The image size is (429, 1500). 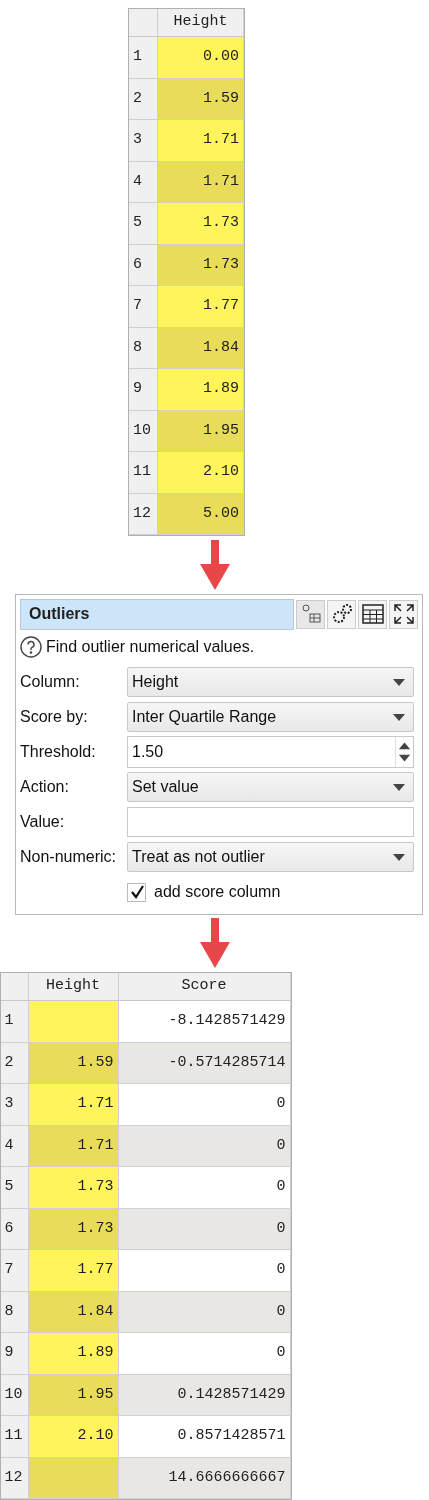 I want to click on spin-arrows-icon, so click(x=404, y=752).